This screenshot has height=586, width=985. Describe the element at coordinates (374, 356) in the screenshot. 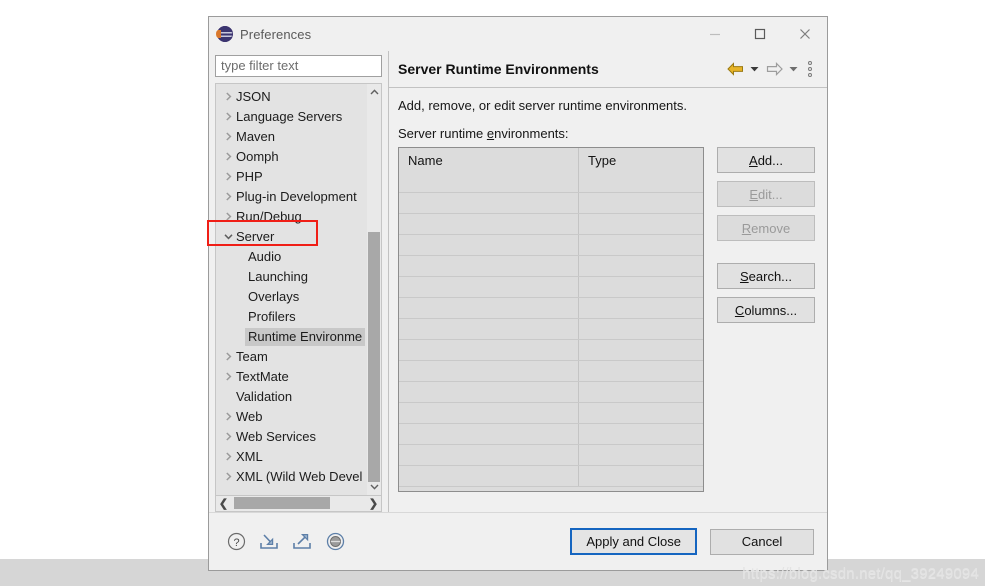

I see `vertical-scrollbar-thumb` at that location.